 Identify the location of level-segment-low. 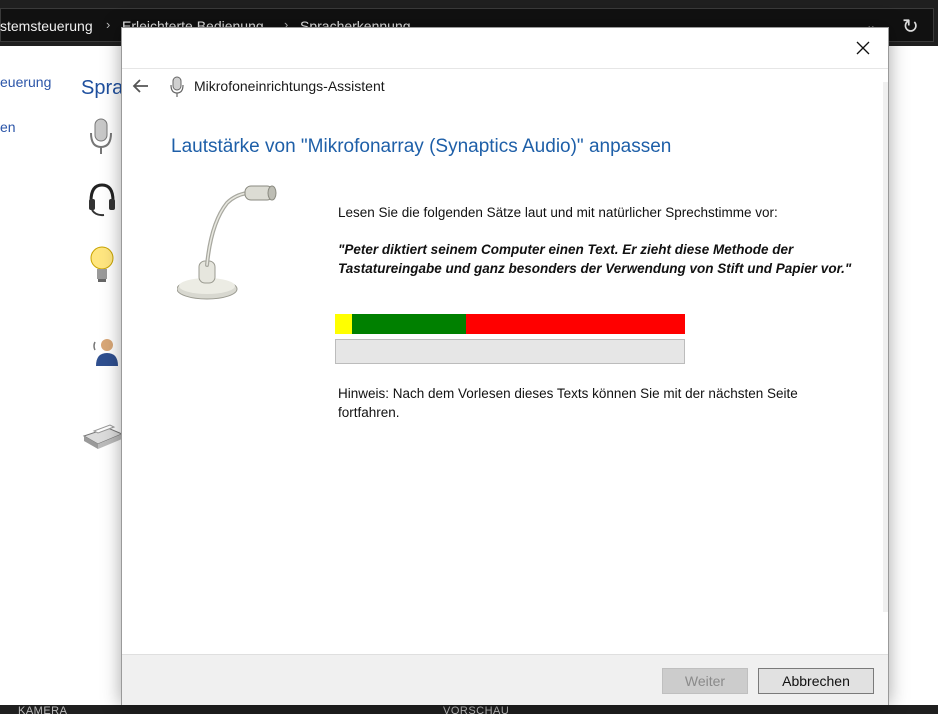
(343, 324).